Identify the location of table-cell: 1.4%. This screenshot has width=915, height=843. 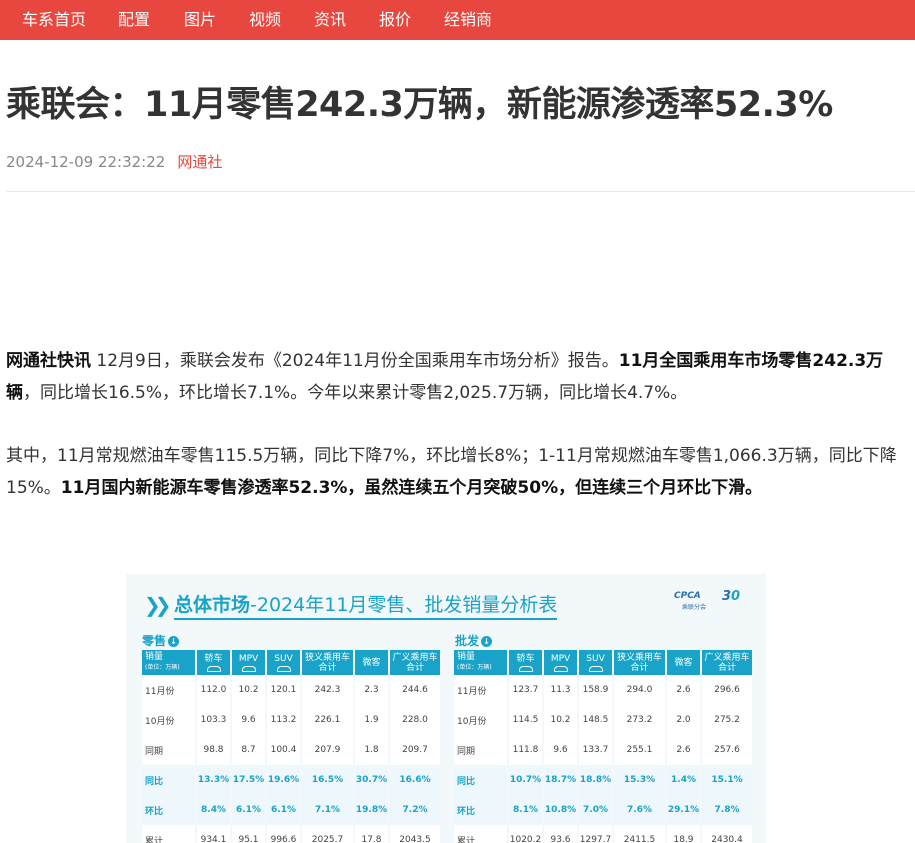
(683, 780).